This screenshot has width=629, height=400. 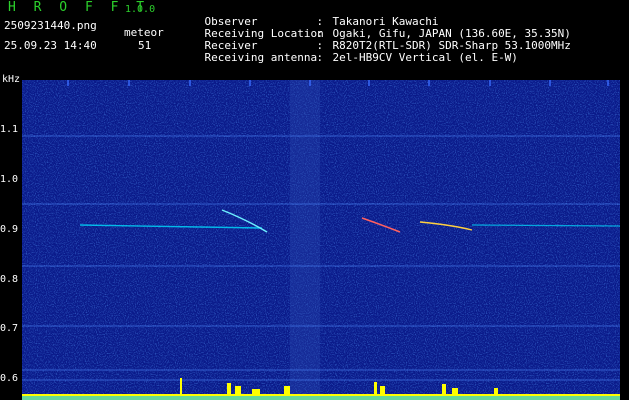 I want to click on y-tick-label: 0.7, so click(x=9, y=328).